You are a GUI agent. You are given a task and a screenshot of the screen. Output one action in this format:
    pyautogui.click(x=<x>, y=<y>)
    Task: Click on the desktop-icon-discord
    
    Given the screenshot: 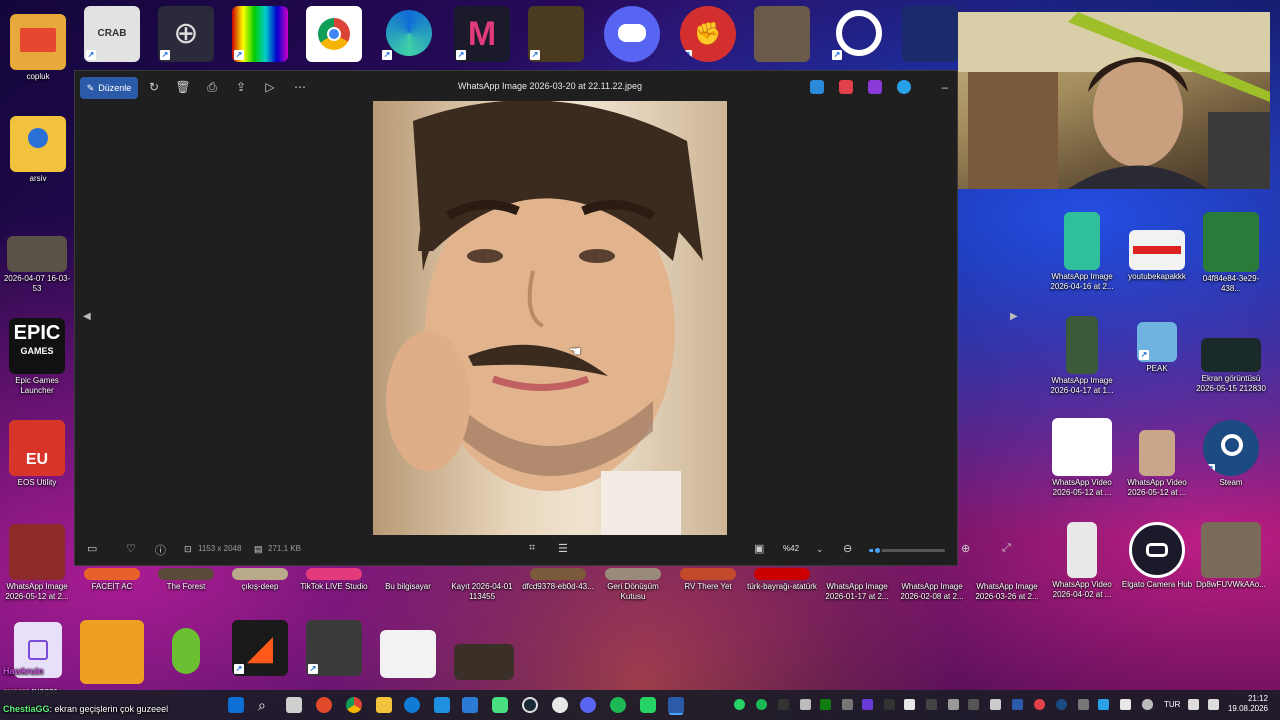 What is the action you would take?
    pyautogui.click(x=632, y=34)
    